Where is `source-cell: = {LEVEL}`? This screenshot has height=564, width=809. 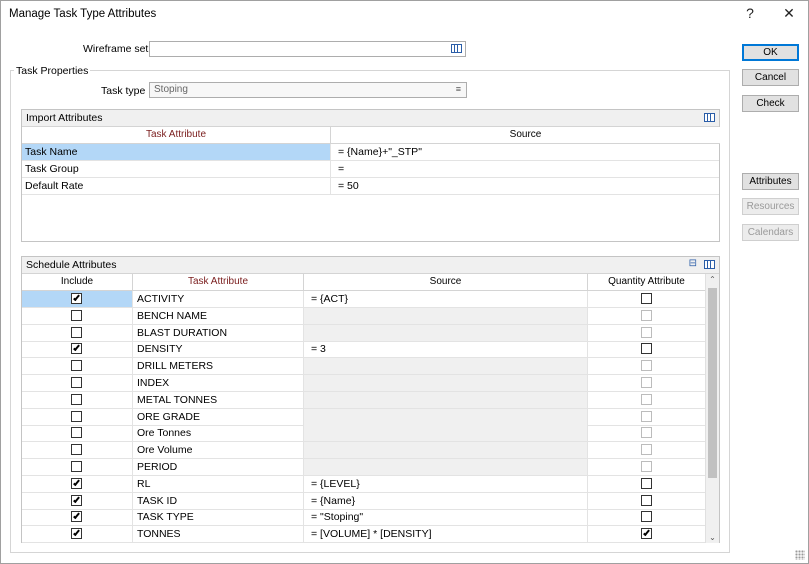 source-cell: = {LEVEL} is located at coordinates (446, 483).